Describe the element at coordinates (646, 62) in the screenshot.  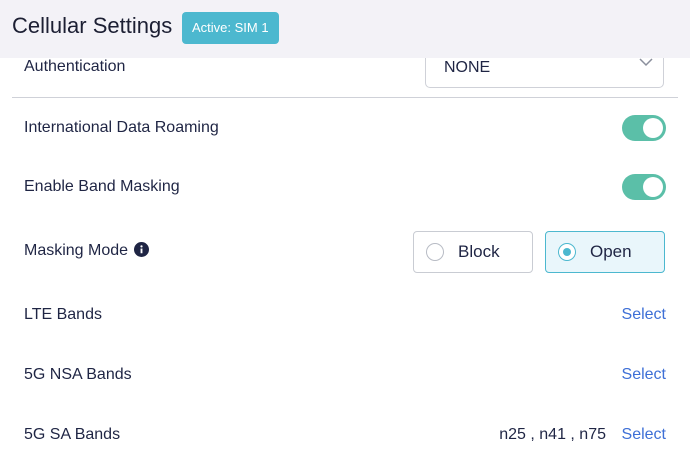
I see `chevron-down-icon` at that location.